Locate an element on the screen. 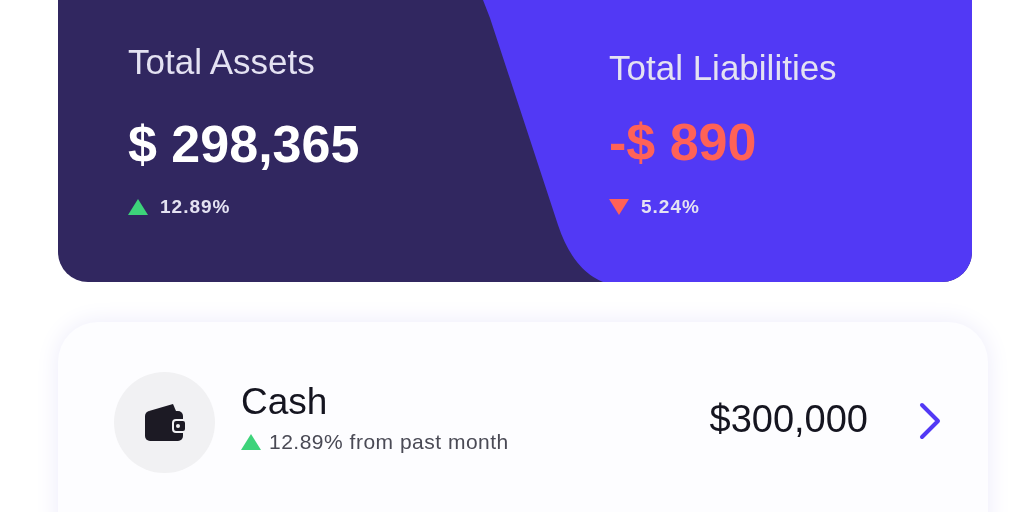  change-percent: 12.89% is located at coordinates (195, 207).